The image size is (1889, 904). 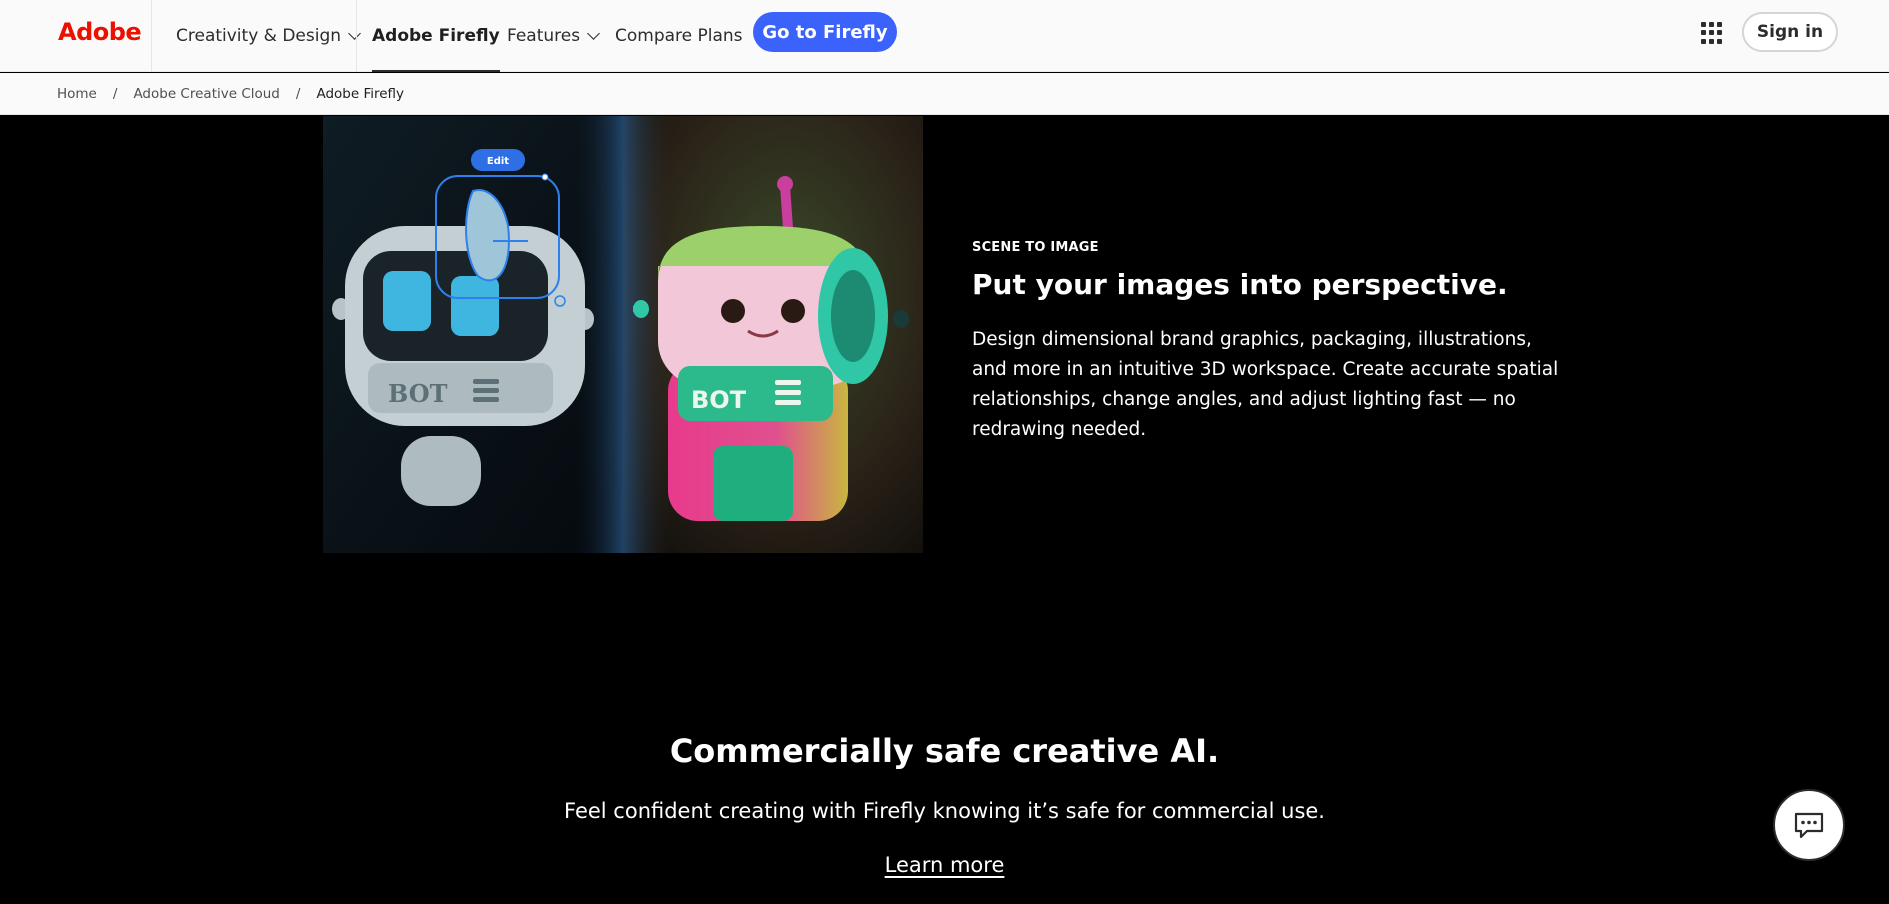 I want to click on adobe-logo: Adobe, so click(x=100, y=32).